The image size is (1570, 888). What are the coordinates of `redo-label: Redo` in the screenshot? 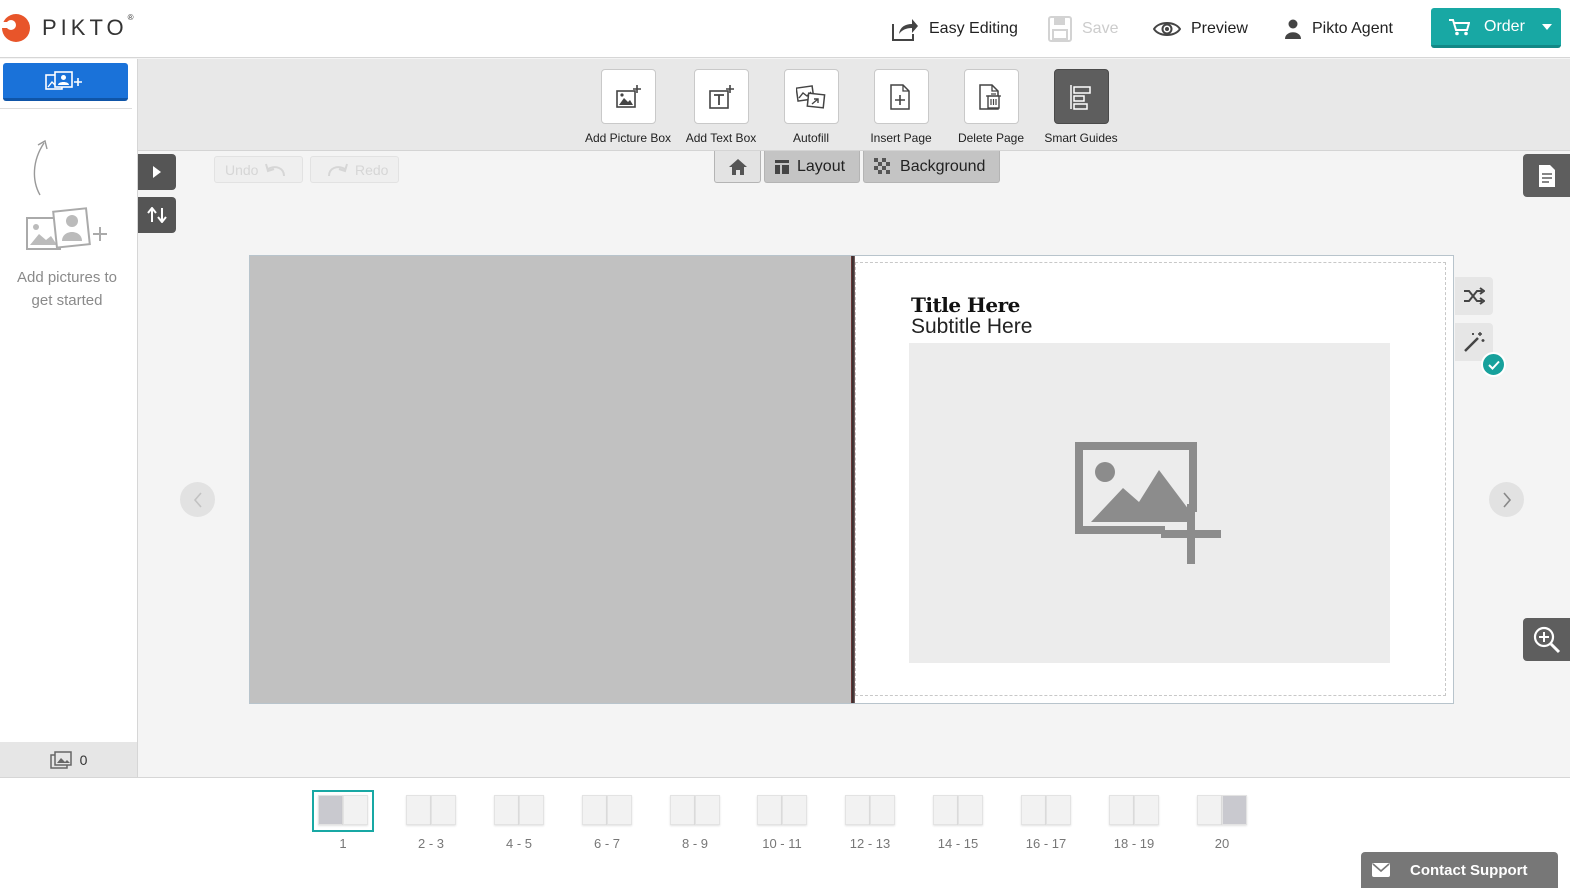 It's located at (372, 169).